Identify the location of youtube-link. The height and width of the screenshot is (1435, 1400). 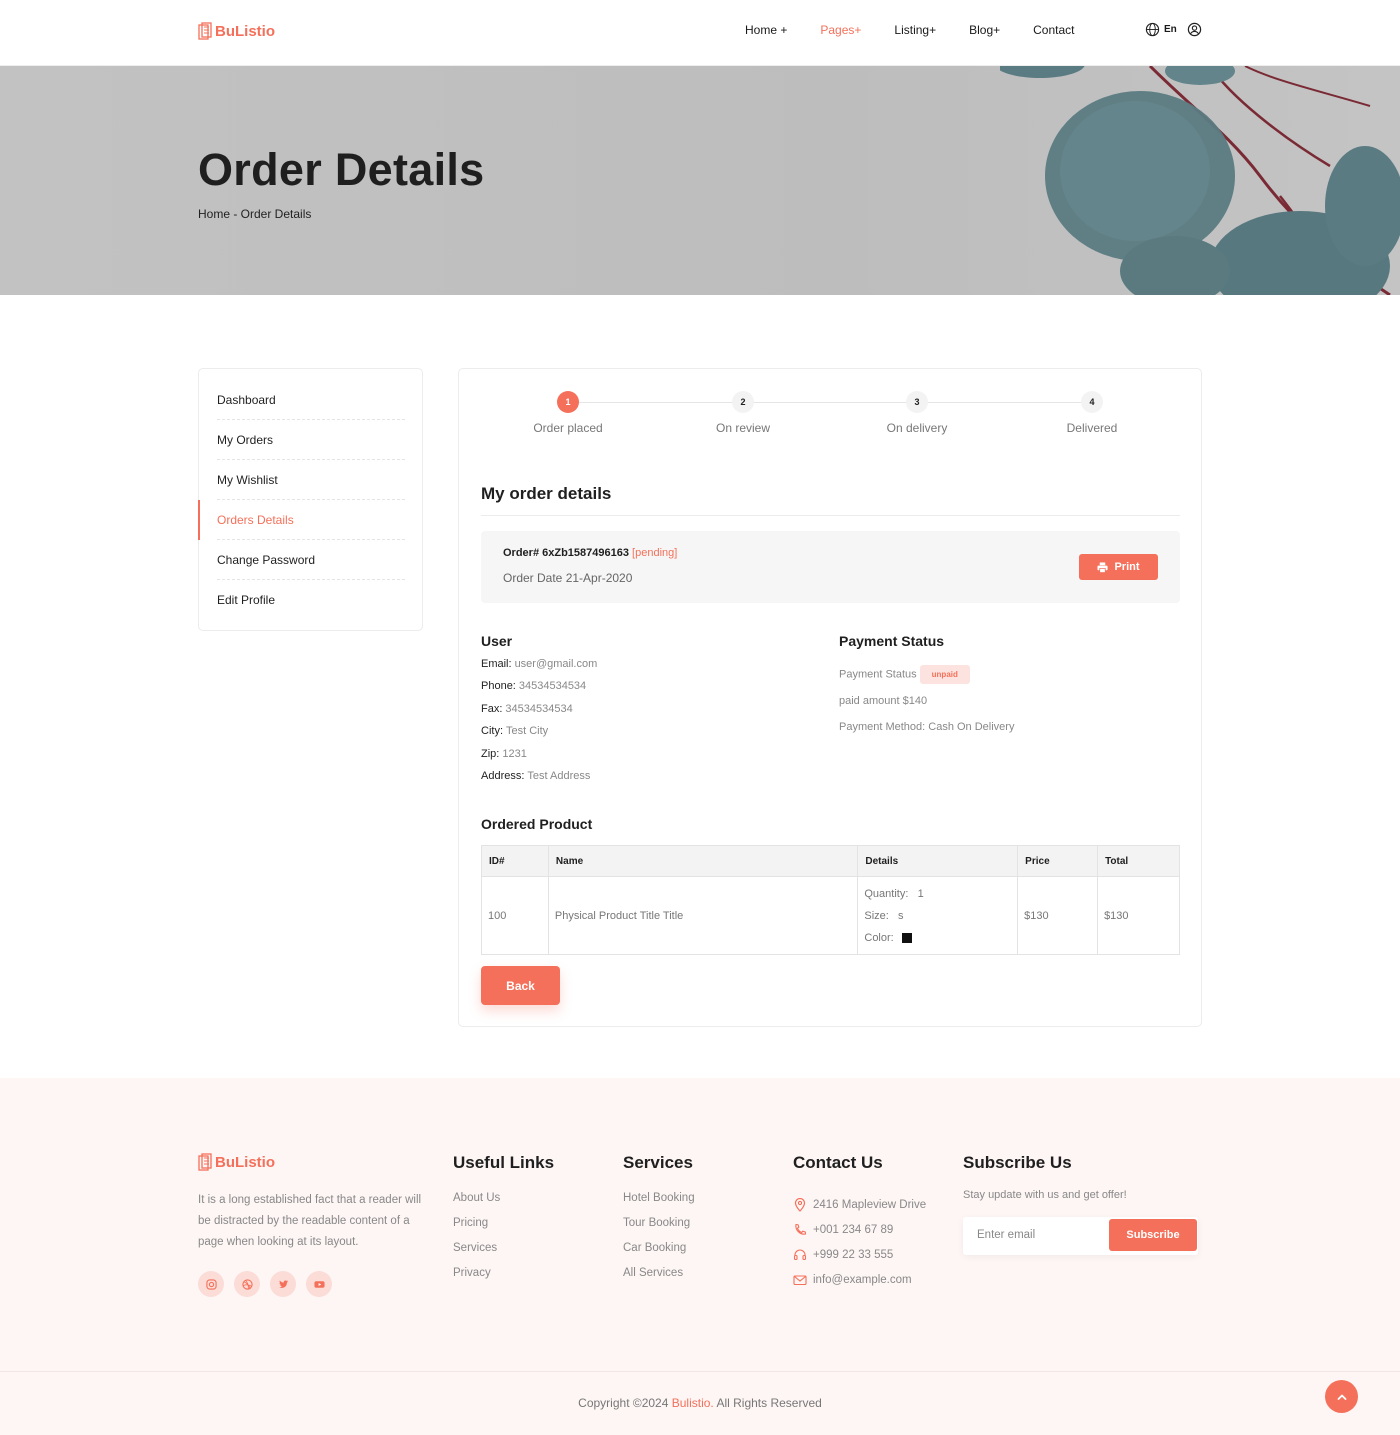
(319, 1284).